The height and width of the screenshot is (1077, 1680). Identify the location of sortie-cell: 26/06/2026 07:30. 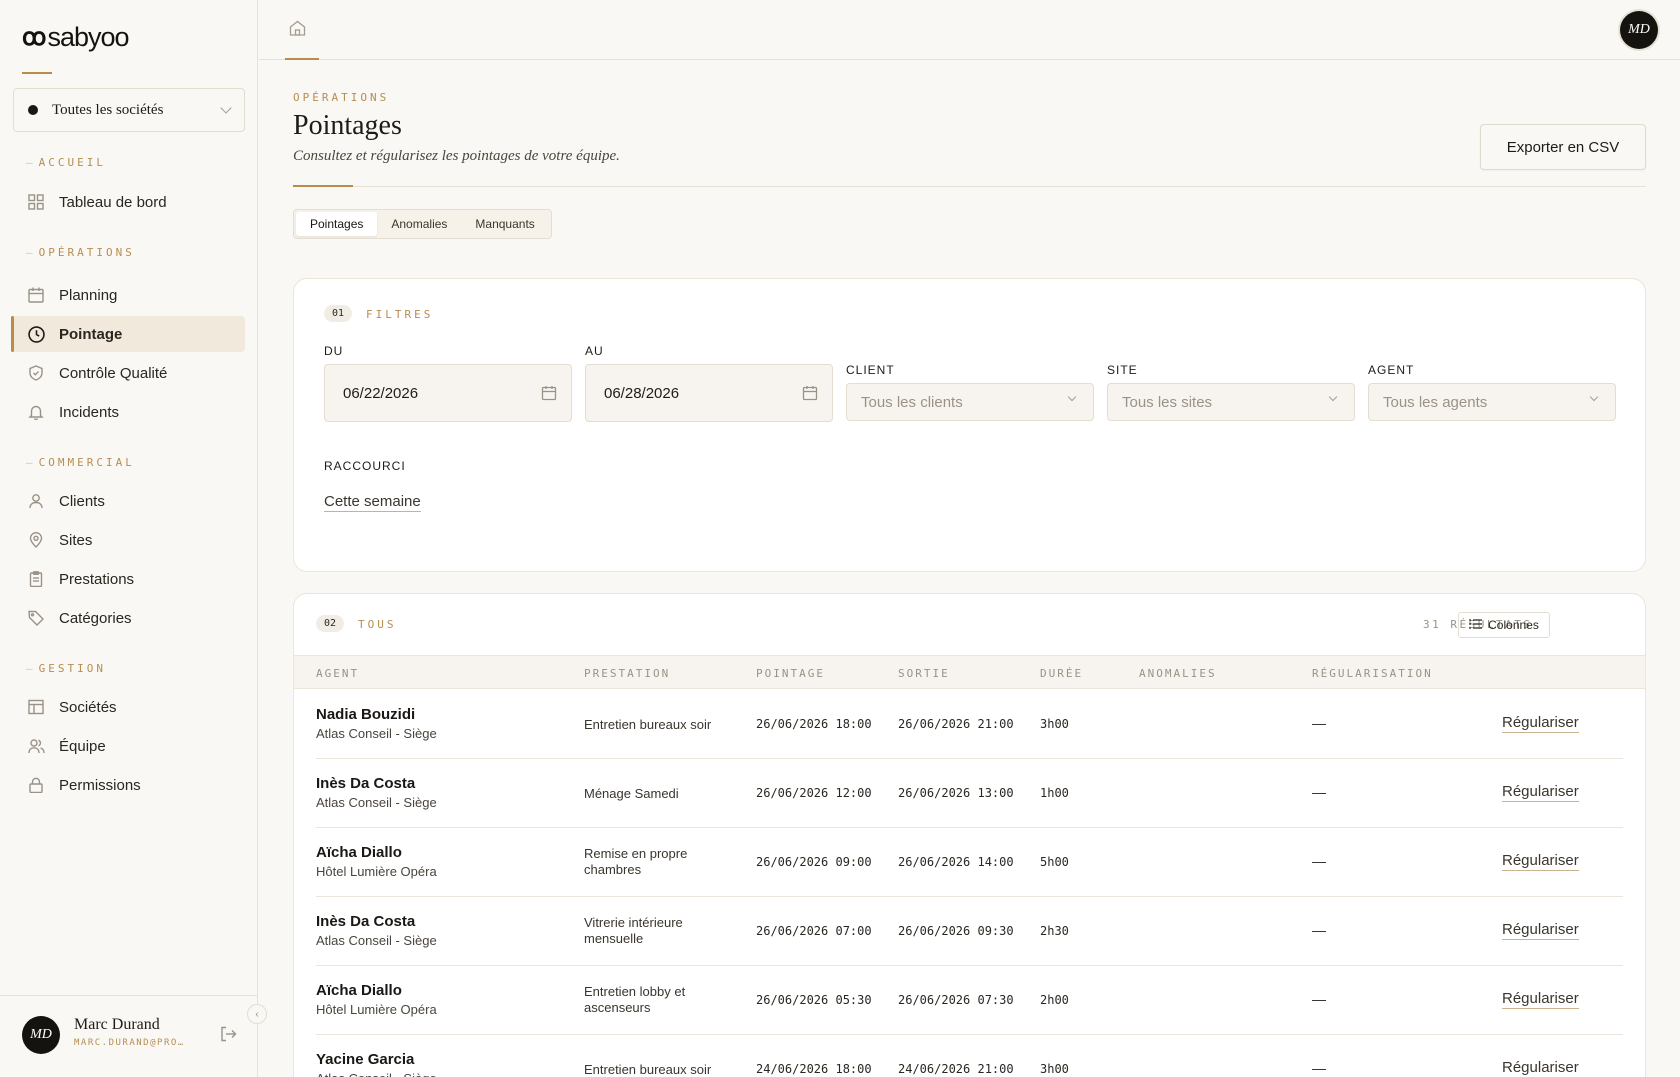
(956, 1000).